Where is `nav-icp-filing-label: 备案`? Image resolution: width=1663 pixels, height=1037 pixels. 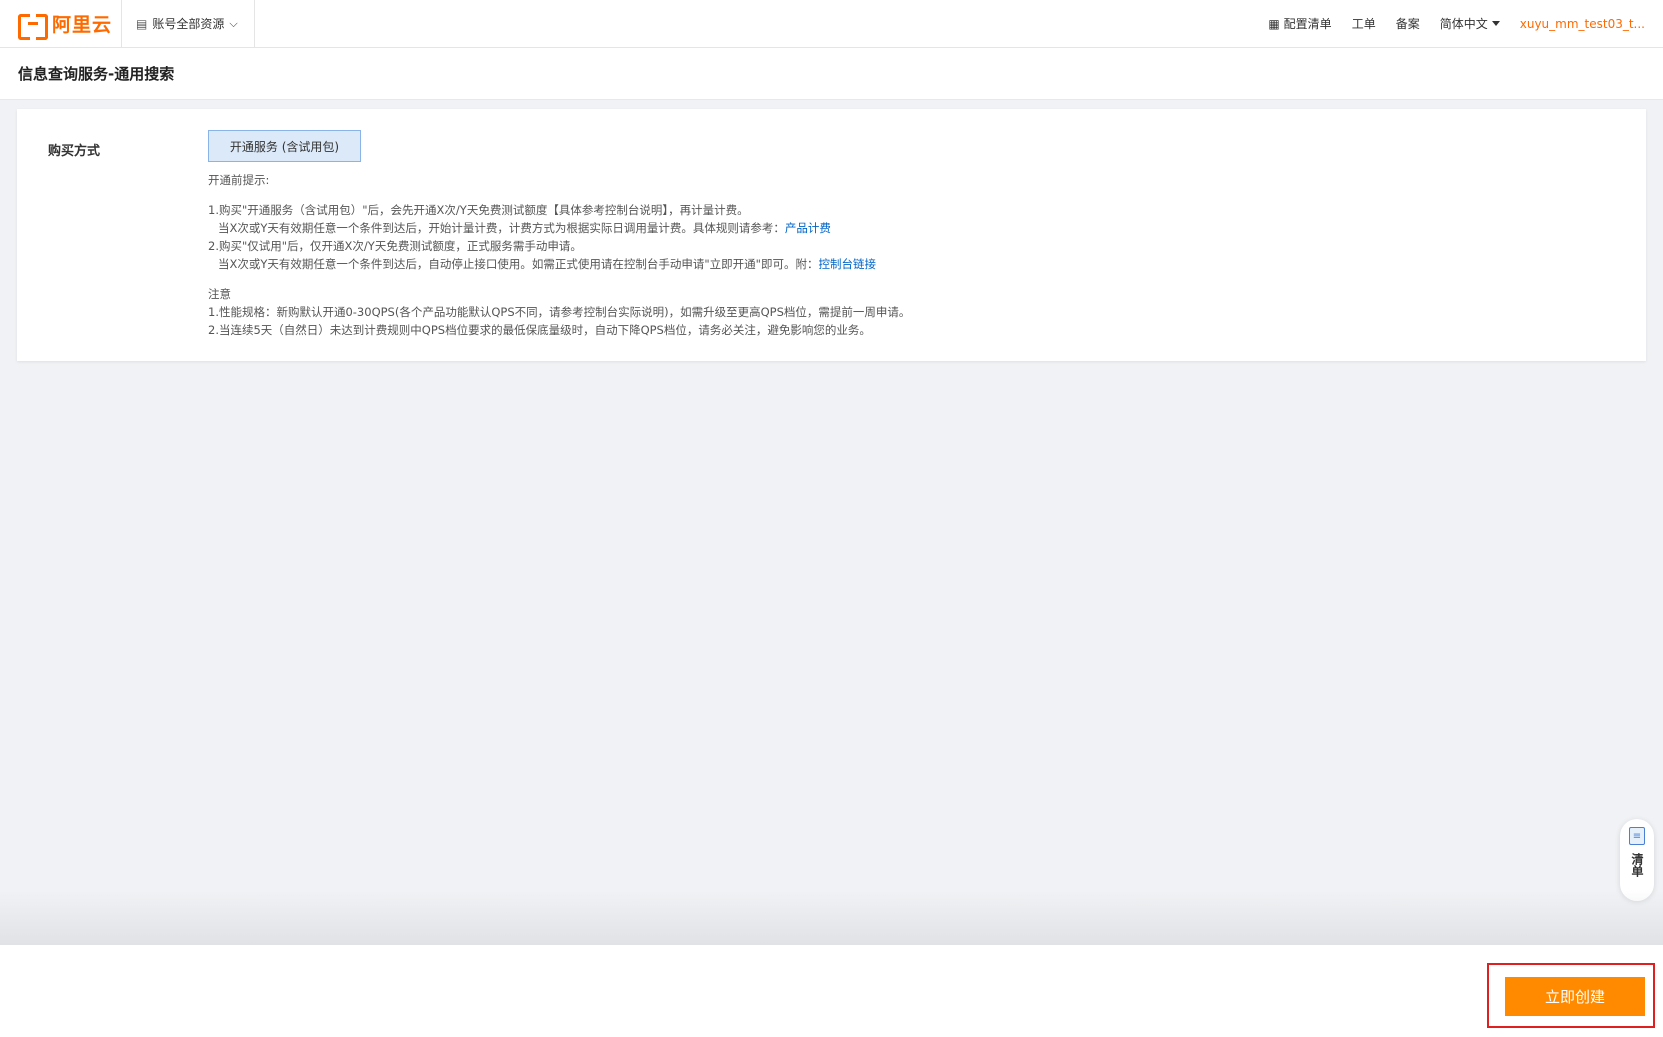
nav-icp-filing-label: 备案 is located at coordinates (1407, 24).